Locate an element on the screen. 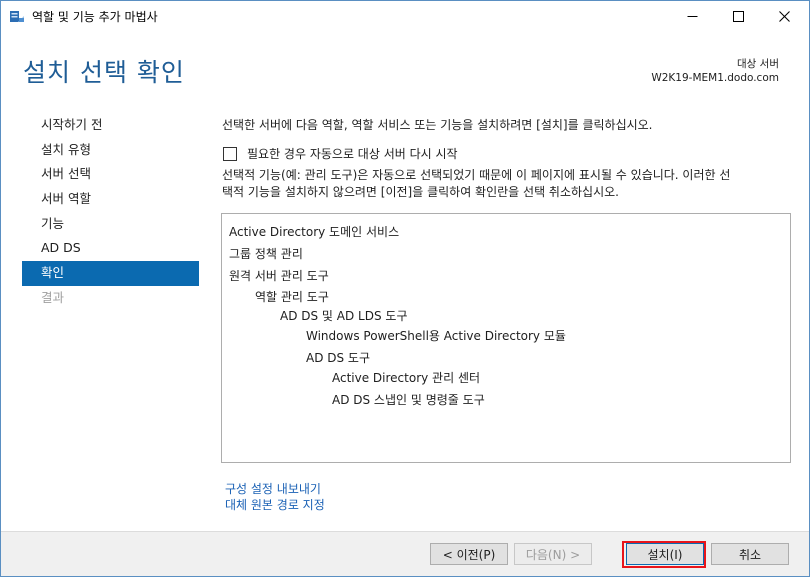 The image size is (810, 577). wizard-nav: 시작하기 전 설치 유형 서버 선택 서버 역할 기능 AD DS 확인 결과 is located at coordinates (110, 212).